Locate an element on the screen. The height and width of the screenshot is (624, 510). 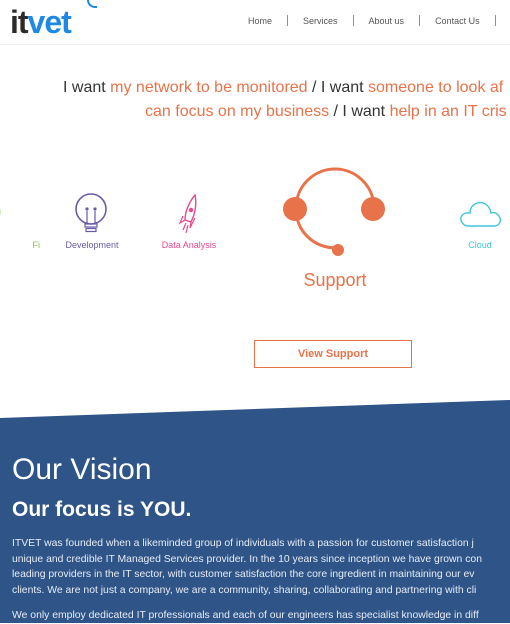
service-label-development: Development is located at coordinates (92, 245).